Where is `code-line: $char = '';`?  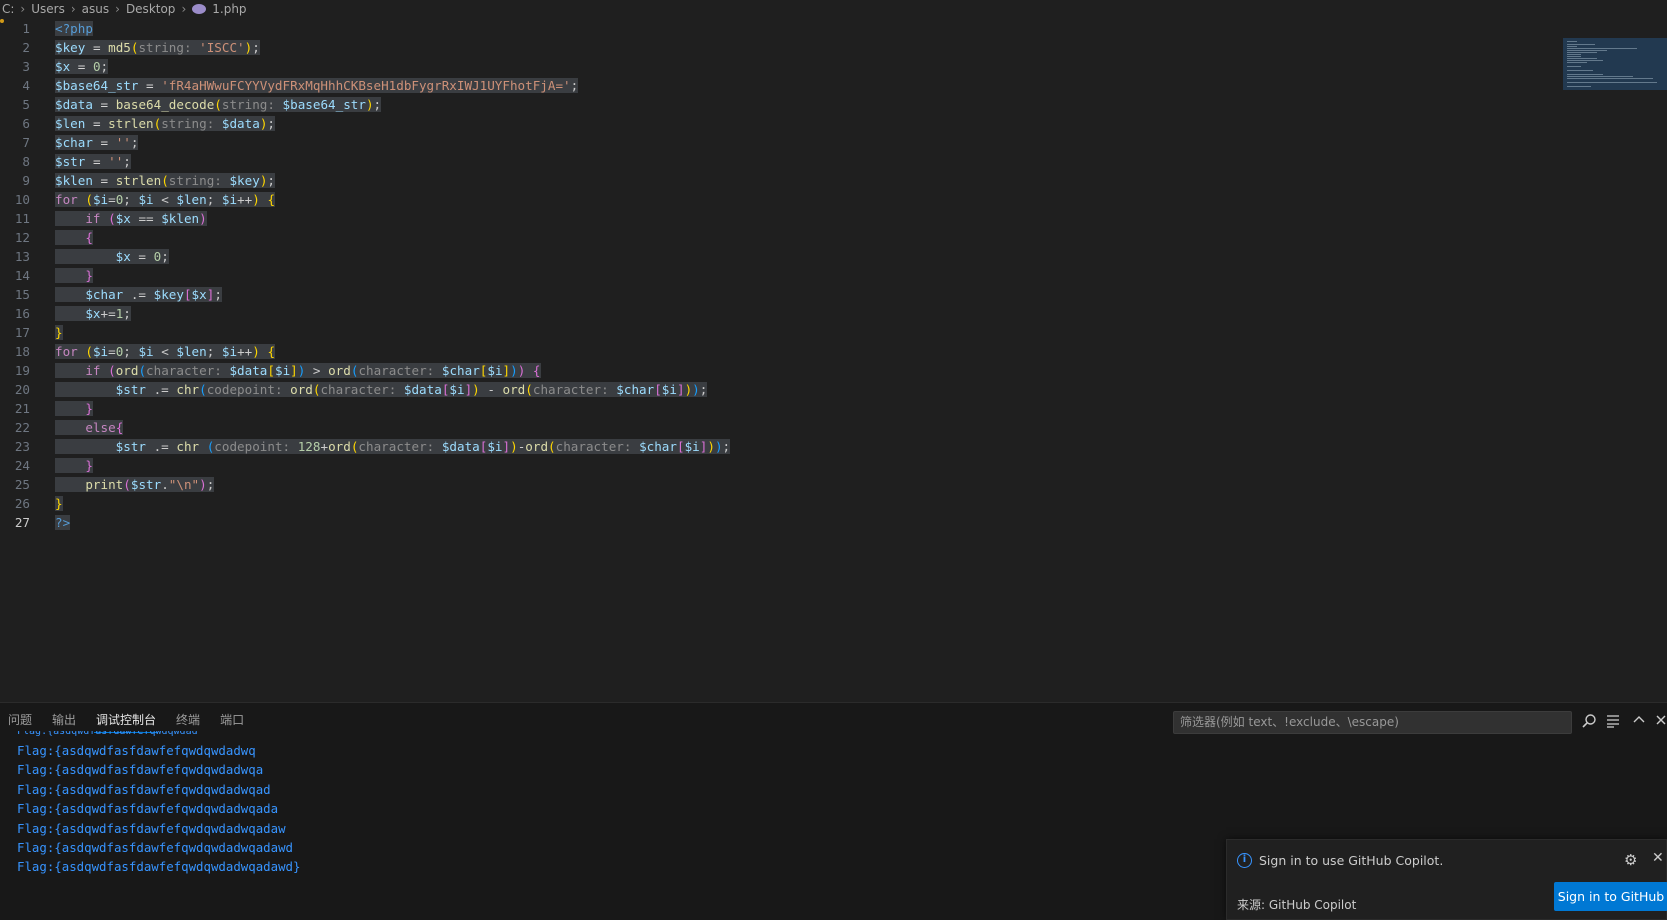
code-line: $char = ''; is located at coordinates (97, 142).